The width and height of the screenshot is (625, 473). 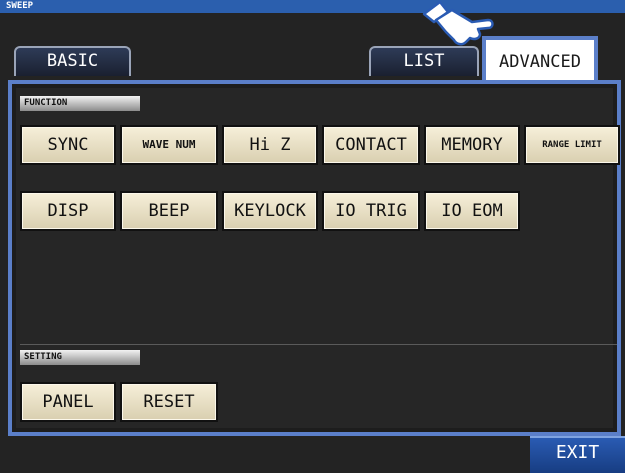 What do you see at coordinates (68, 402) in the screenshot?
I see `panel-button: PANEL` at bounding box center [68, 402].